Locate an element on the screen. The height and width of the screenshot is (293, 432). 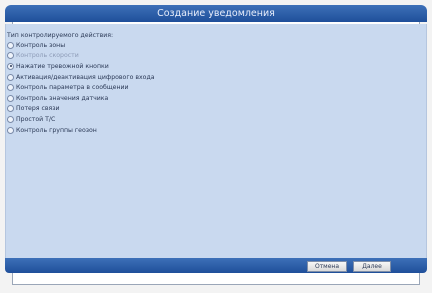
option-label: Нажатие тревожной кнопки is located at coordinates (62, 66).